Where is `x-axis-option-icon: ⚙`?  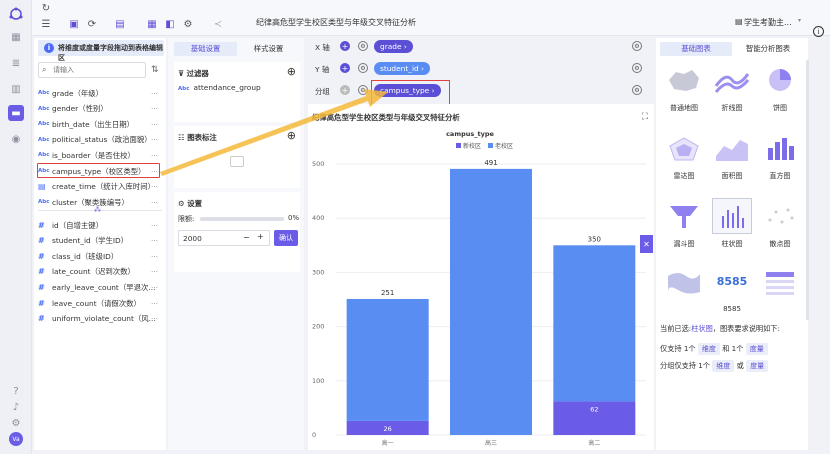 x-axis-option-icon: ⚙ is located at coordinates (637, 46).